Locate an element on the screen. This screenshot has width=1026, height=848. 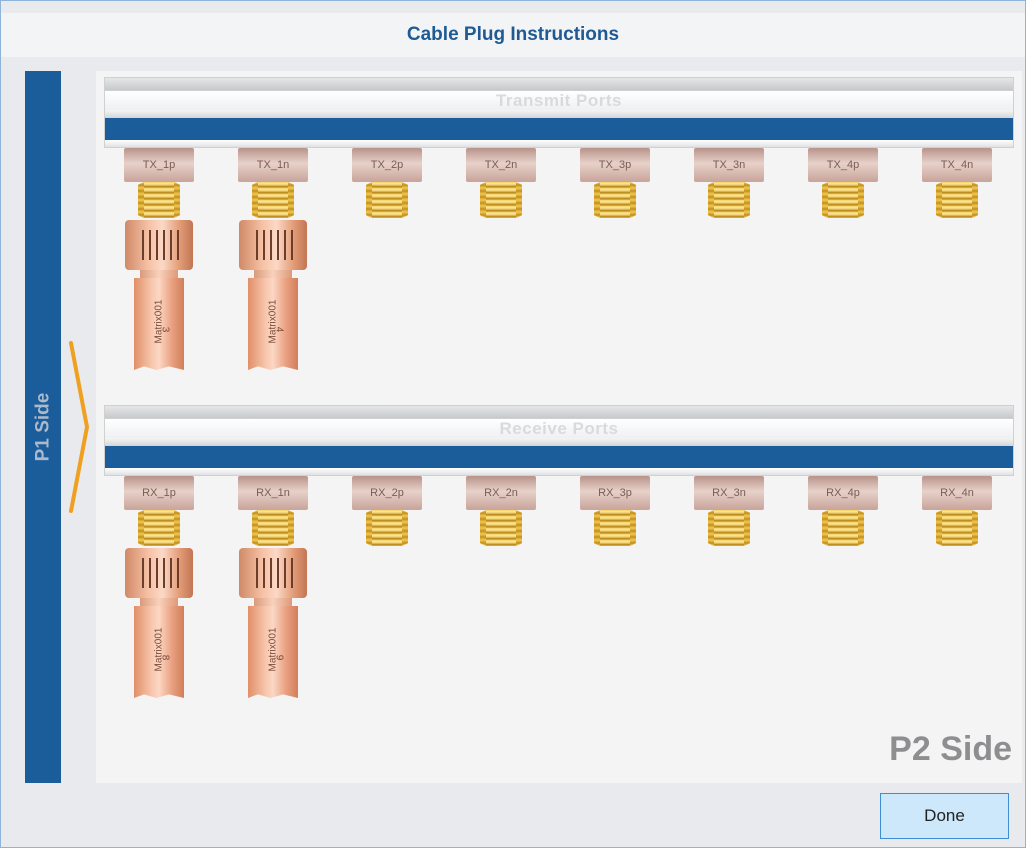
cable-connector: Matrix001 9 is located at coordinates (273, 626).